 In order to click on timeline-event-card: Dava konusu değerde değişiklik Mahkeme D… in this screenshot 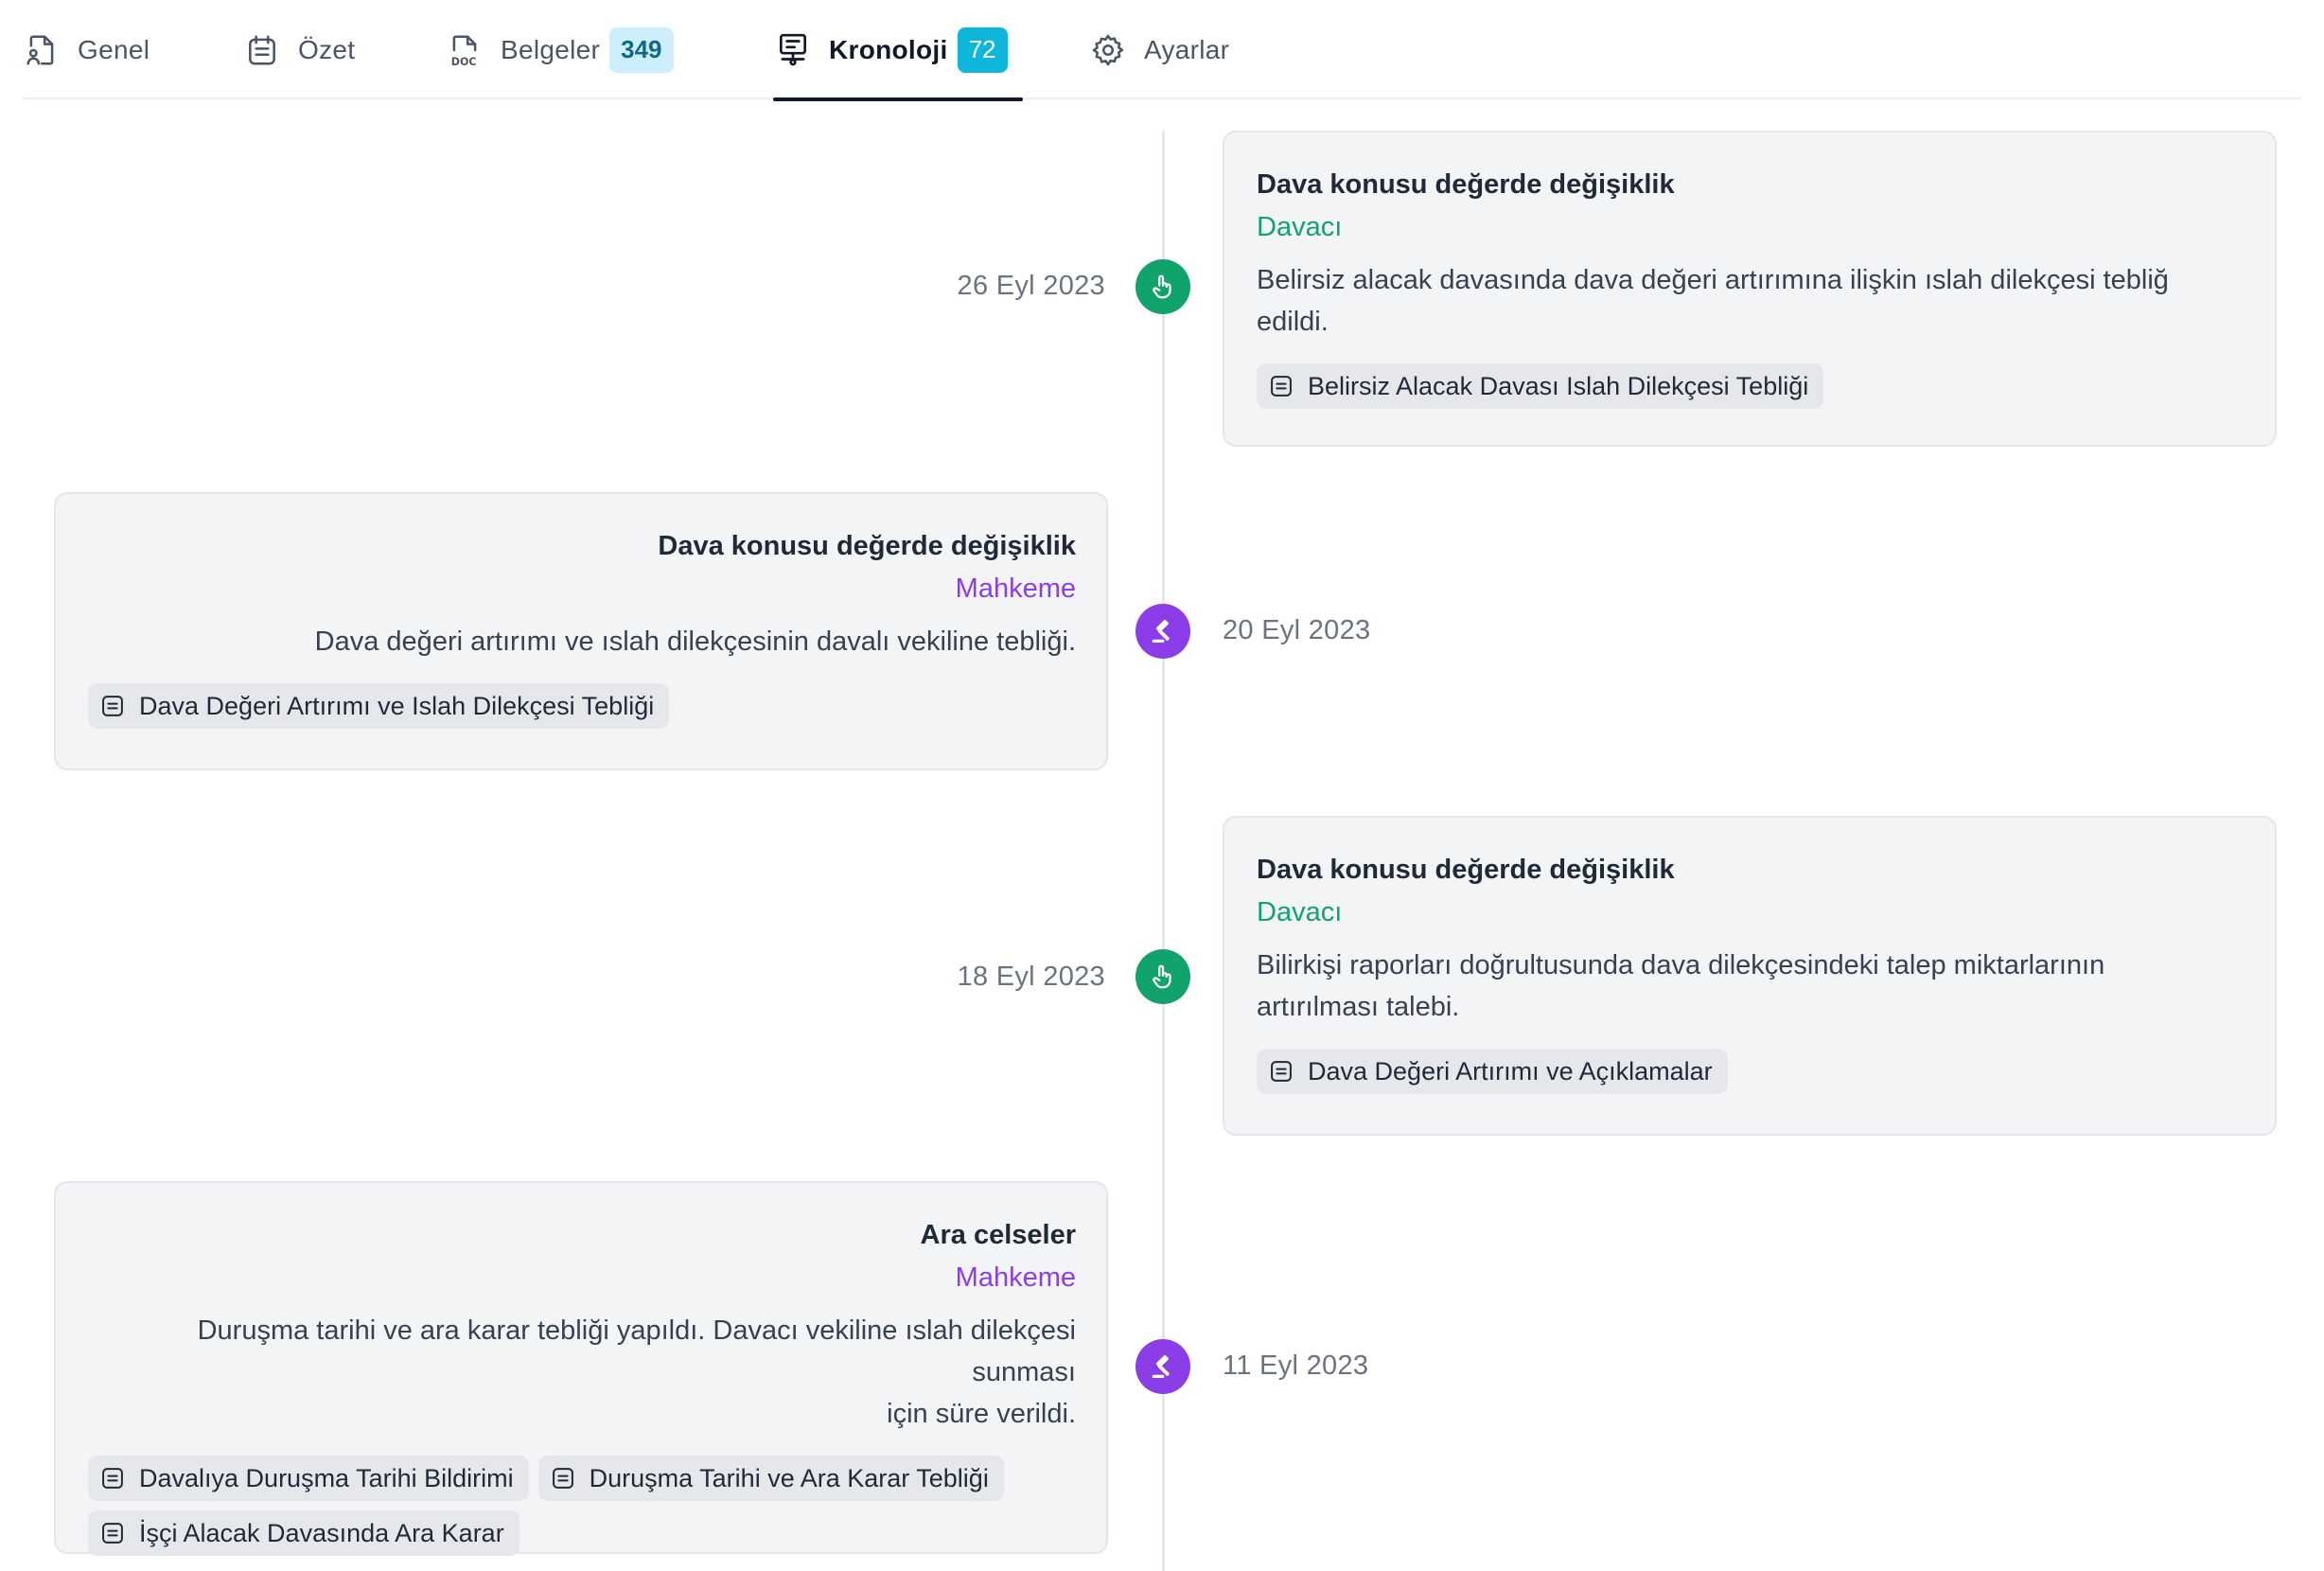, I will do `click(581, 631)`.